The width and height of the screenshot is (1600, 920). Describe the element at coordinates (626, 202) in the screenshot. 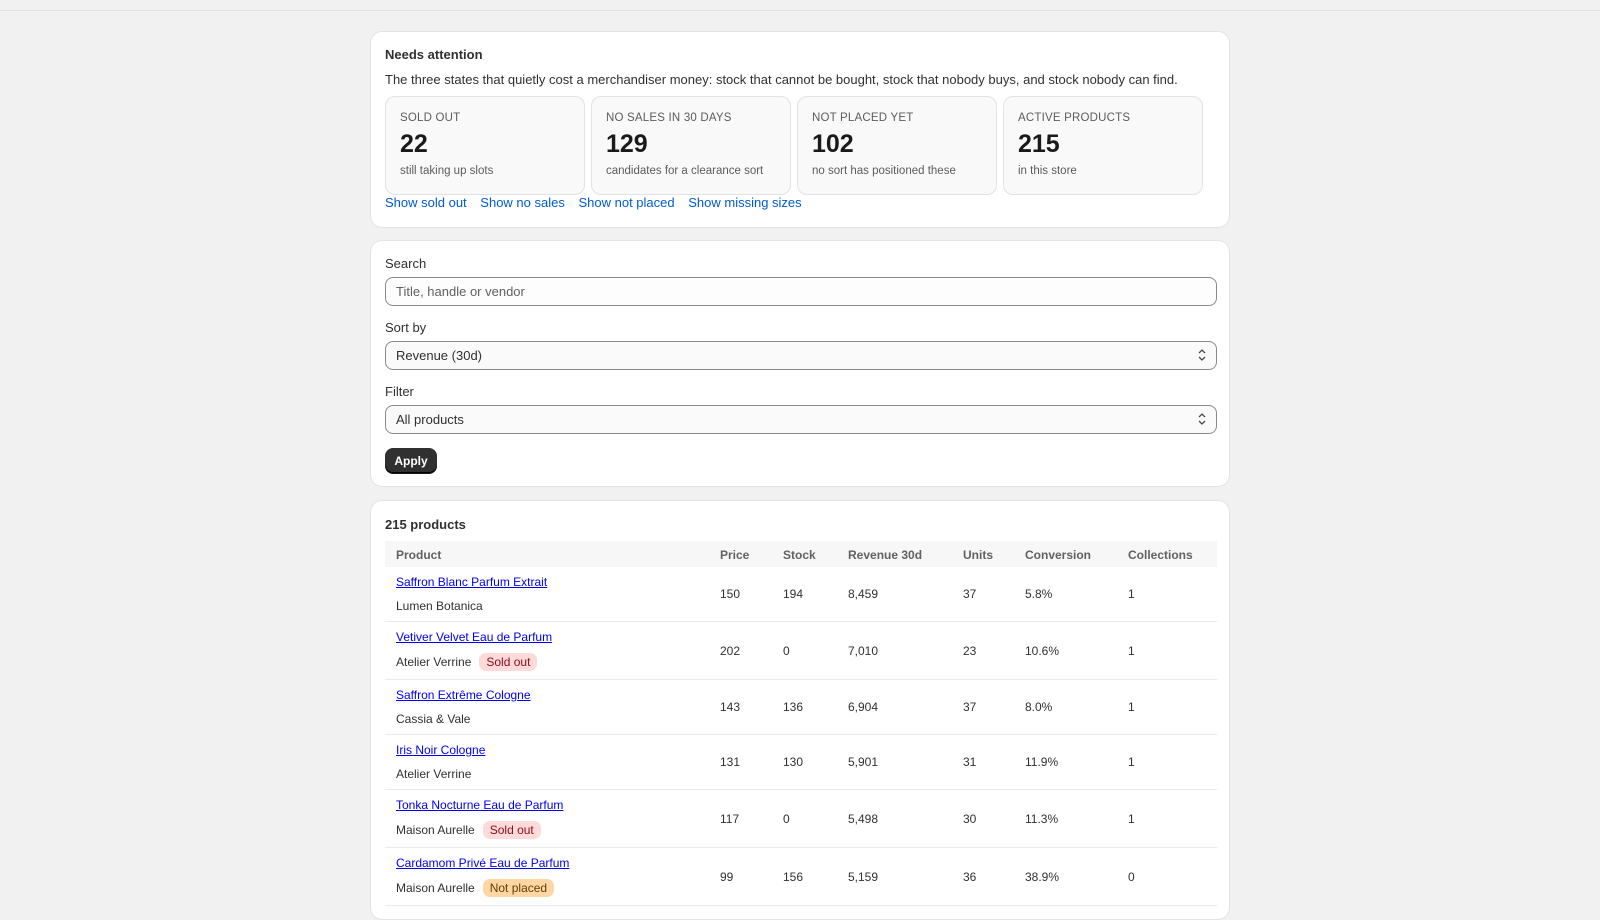

I see `show-not-placed-link: Show not placed` at that location.